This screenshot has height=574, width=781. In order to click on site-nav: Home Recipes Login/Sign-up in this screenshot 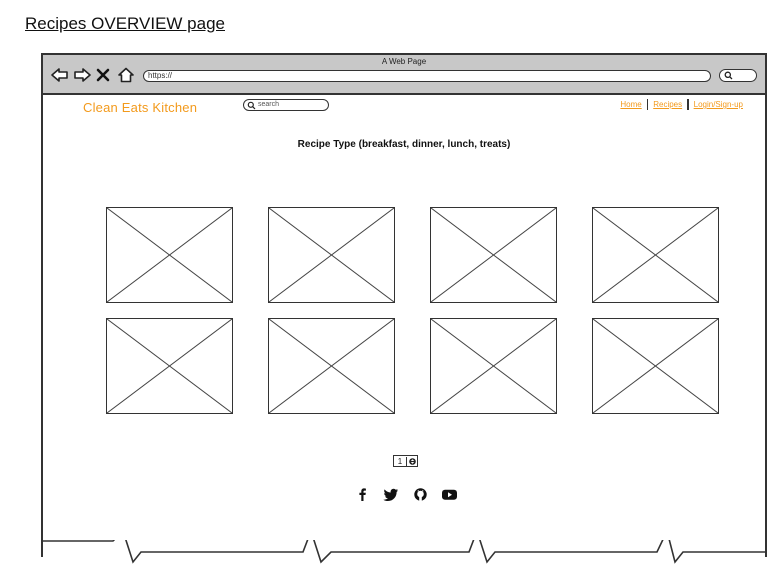, I will do `click(681, 104)`.